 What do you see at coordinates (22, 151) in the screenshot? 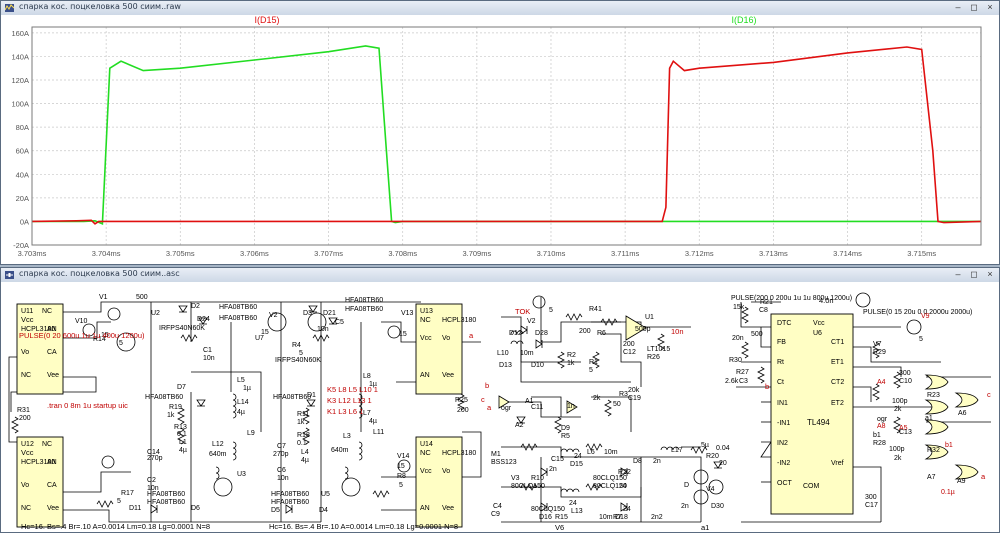
I see `y-tick-label: 60A` at bounding box center [22, 151].